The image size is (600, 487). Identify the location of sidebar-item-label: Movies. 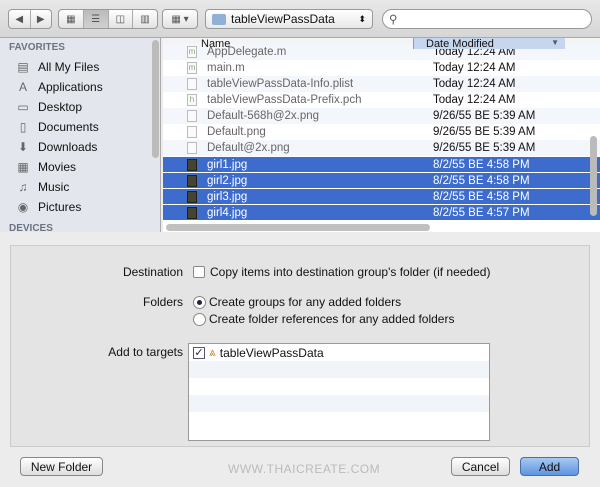
(57, 167).